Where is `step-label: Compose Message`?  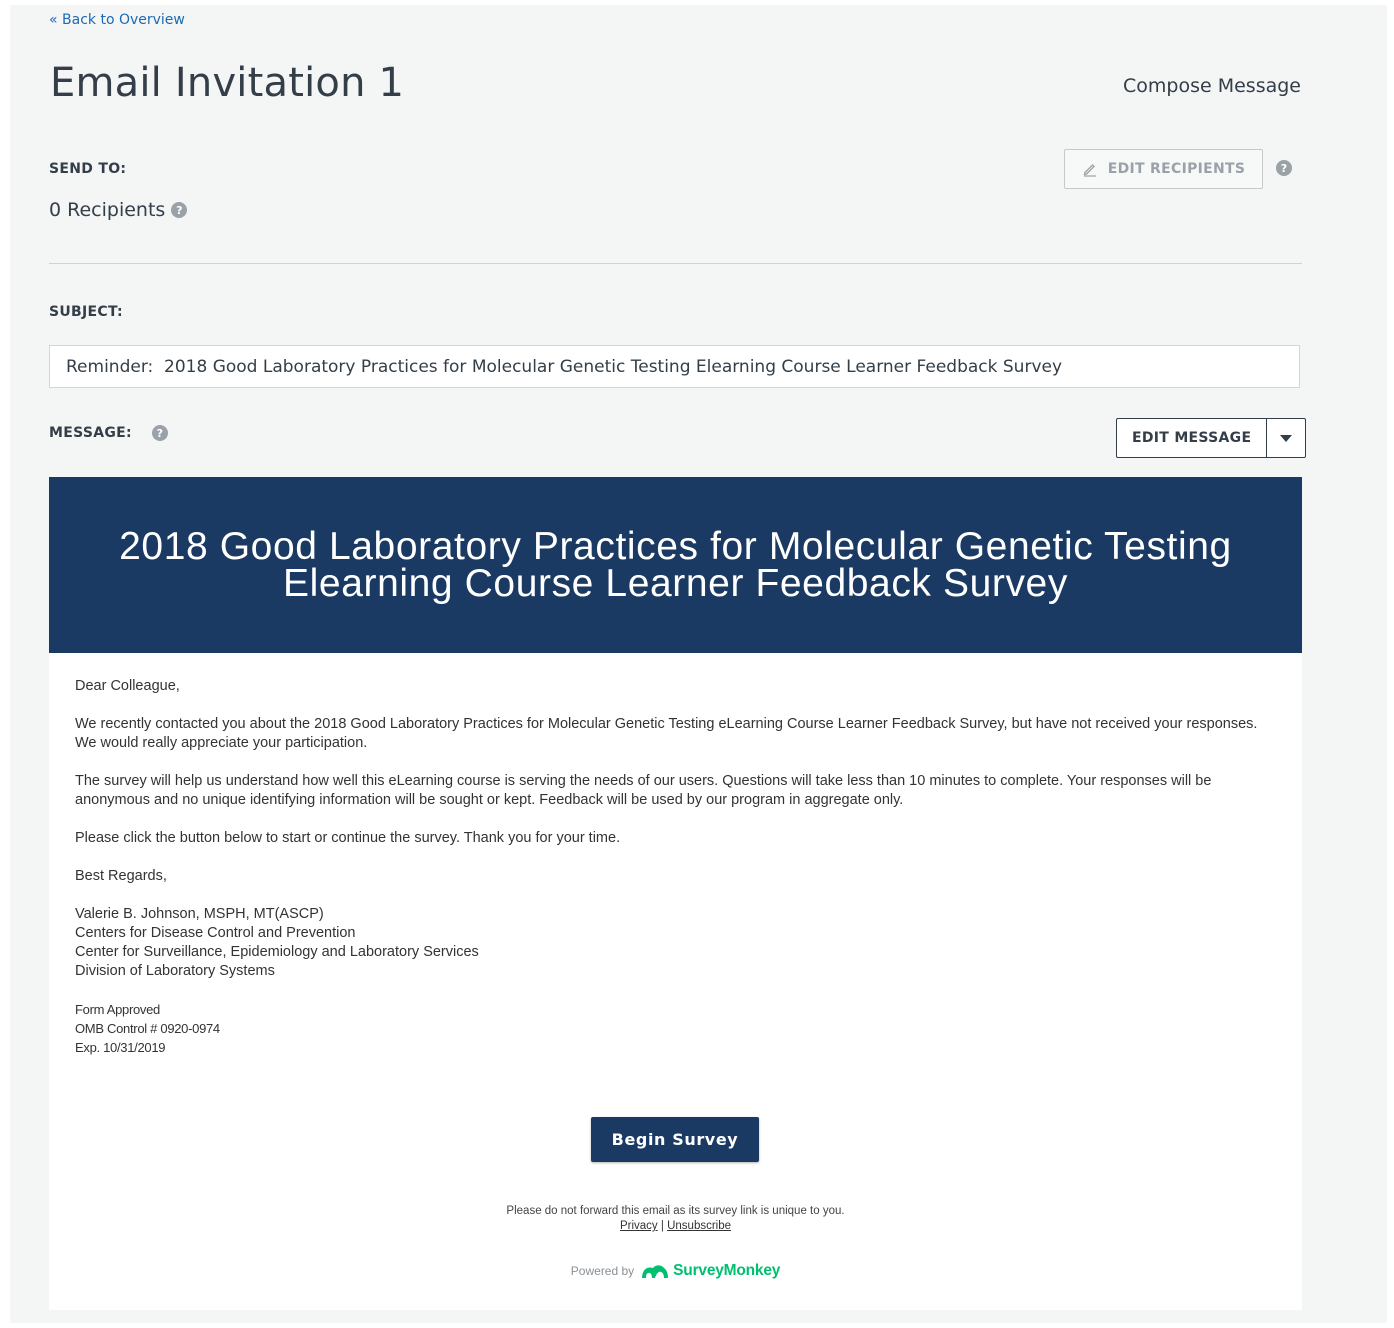
step-label: Compose Message is located at coordinates (1212, 86).